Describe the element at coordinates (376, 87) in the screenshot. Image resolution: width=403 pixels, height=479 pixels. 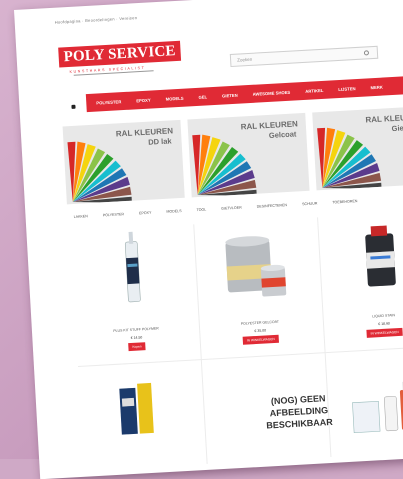
I see `nav-item: MERK` at that location.